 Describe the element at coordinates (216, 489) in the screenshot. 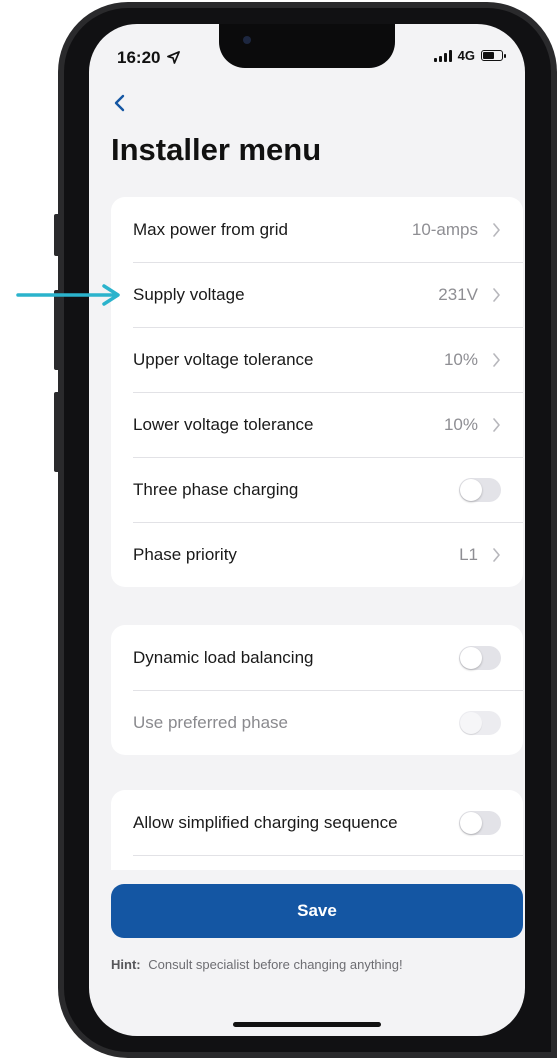

I see `row-label: Three phase charging` at that location.